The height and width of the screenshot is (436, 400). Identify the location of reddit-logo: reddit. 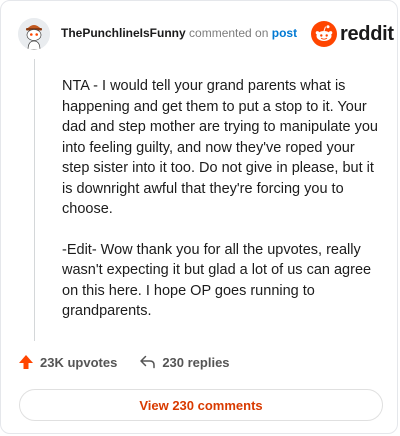
(352, 34).